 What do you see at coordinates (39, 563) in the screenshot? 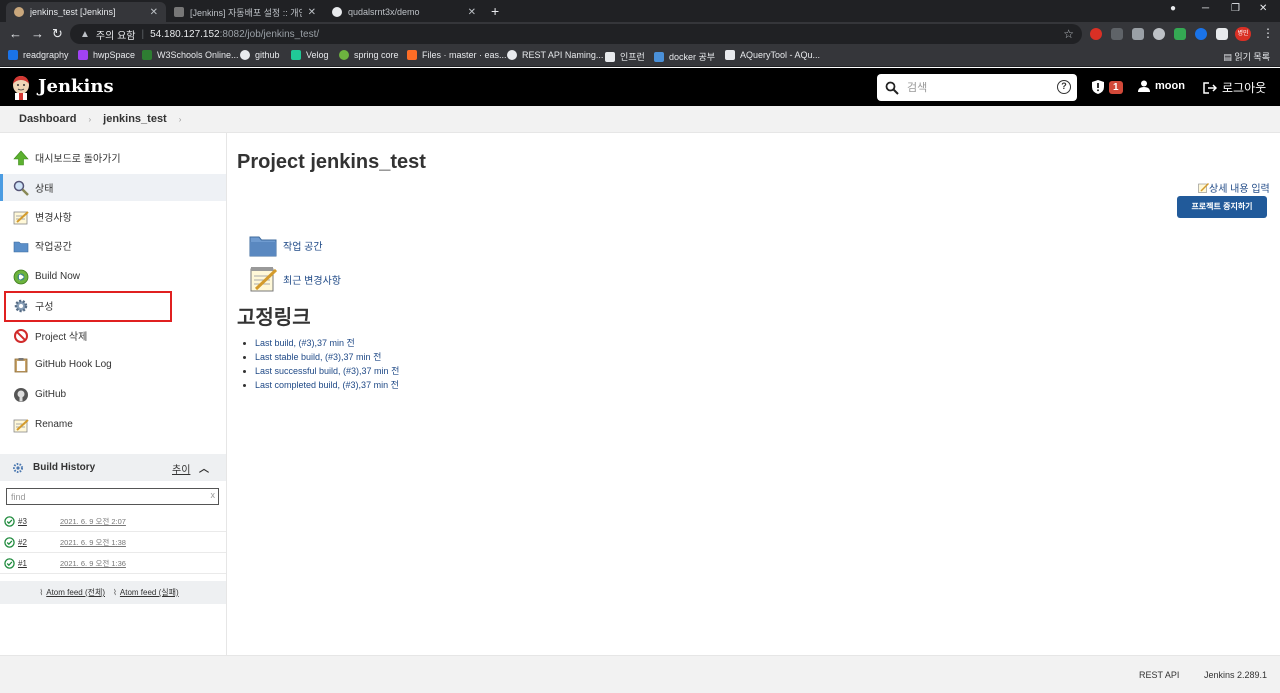
I see `build-number: #1` at bounding box center [39, 563].